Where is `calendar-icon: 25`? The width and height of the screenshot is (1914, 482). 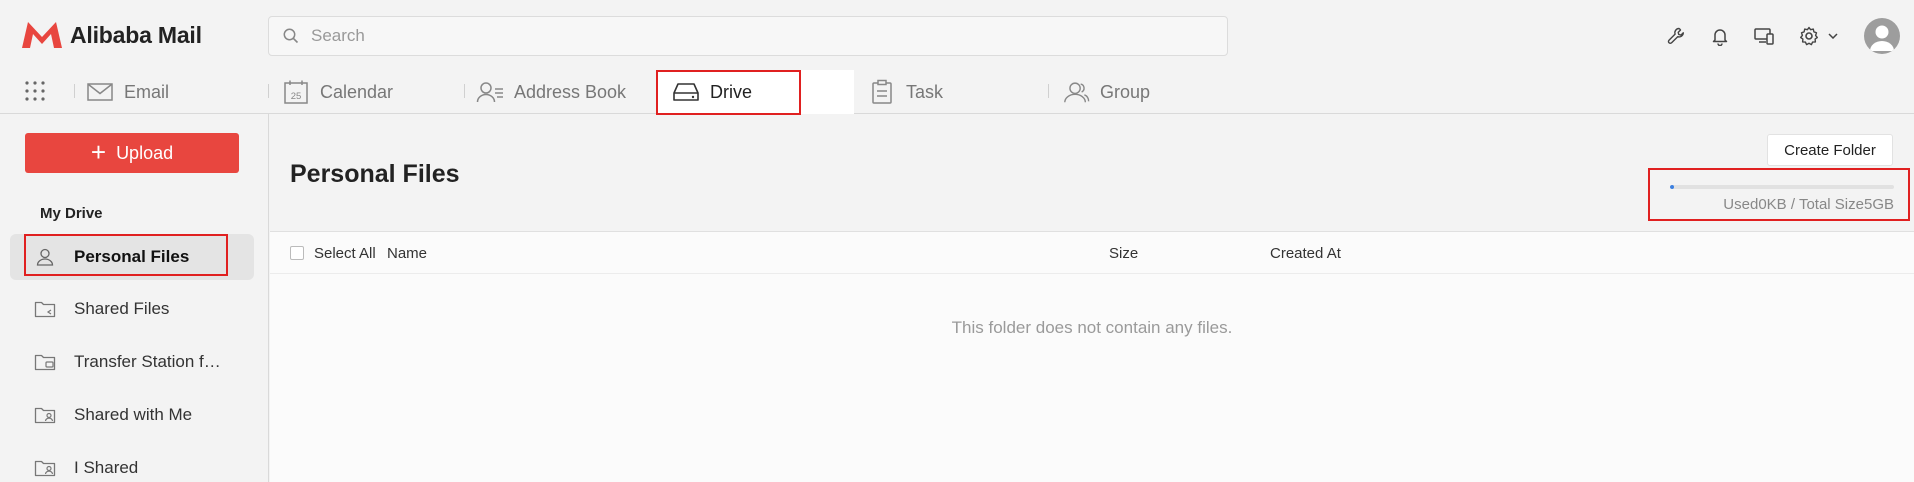
calendar-icon: 25 is located at coordinates (296, 92).